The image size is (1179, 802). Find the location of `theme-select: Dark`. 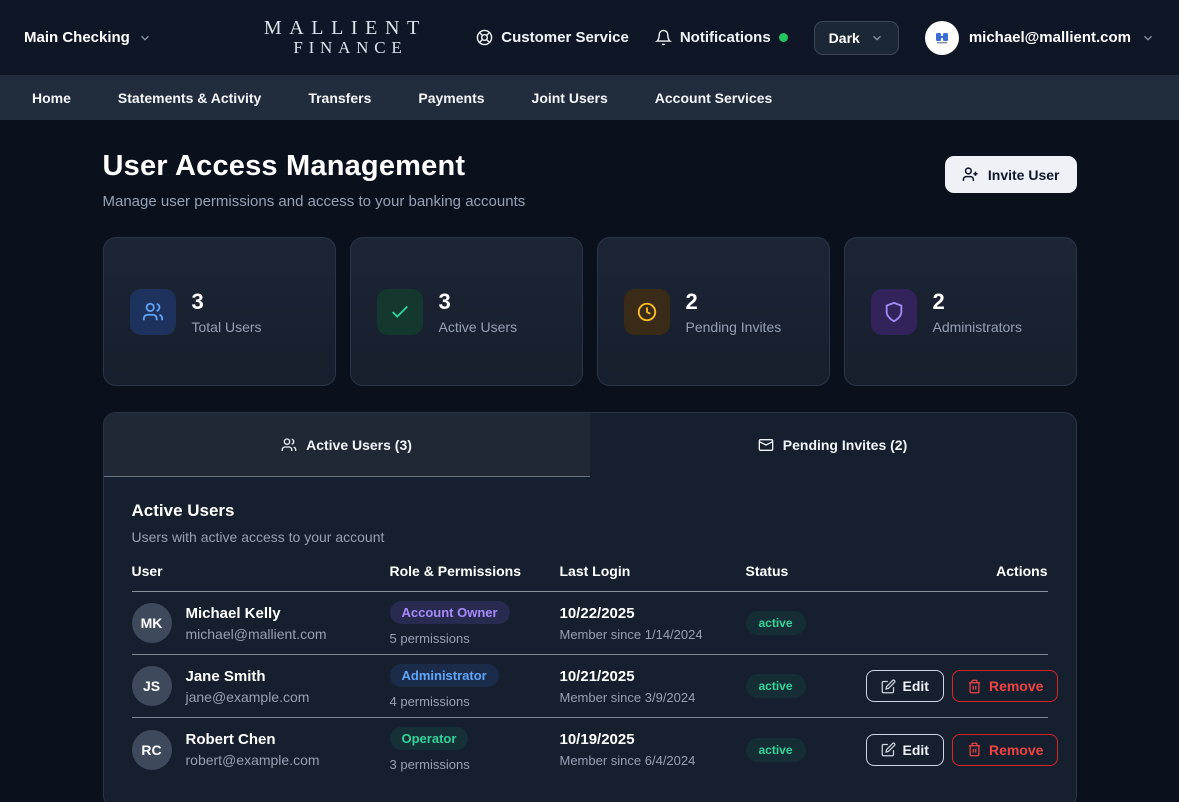

theme-select: Dark is located at coordinates (856, 37).